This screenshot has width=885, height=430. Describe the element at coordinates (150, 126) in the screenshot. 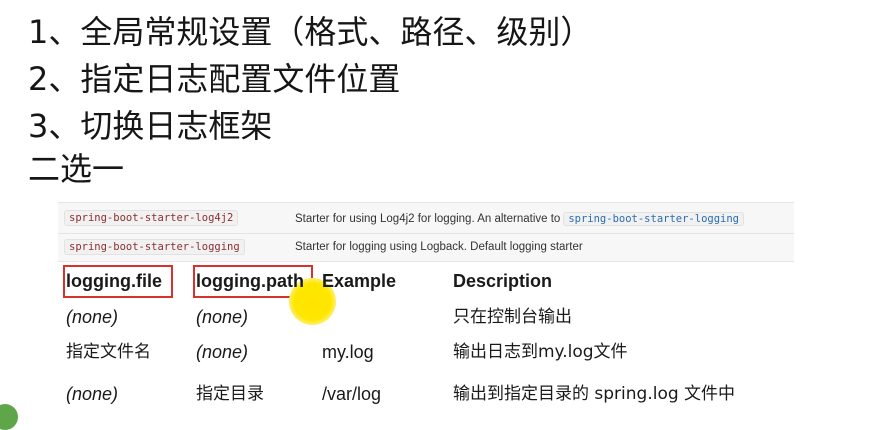

I see `heading-switch-framework: 3、切换日志框架` at that location.